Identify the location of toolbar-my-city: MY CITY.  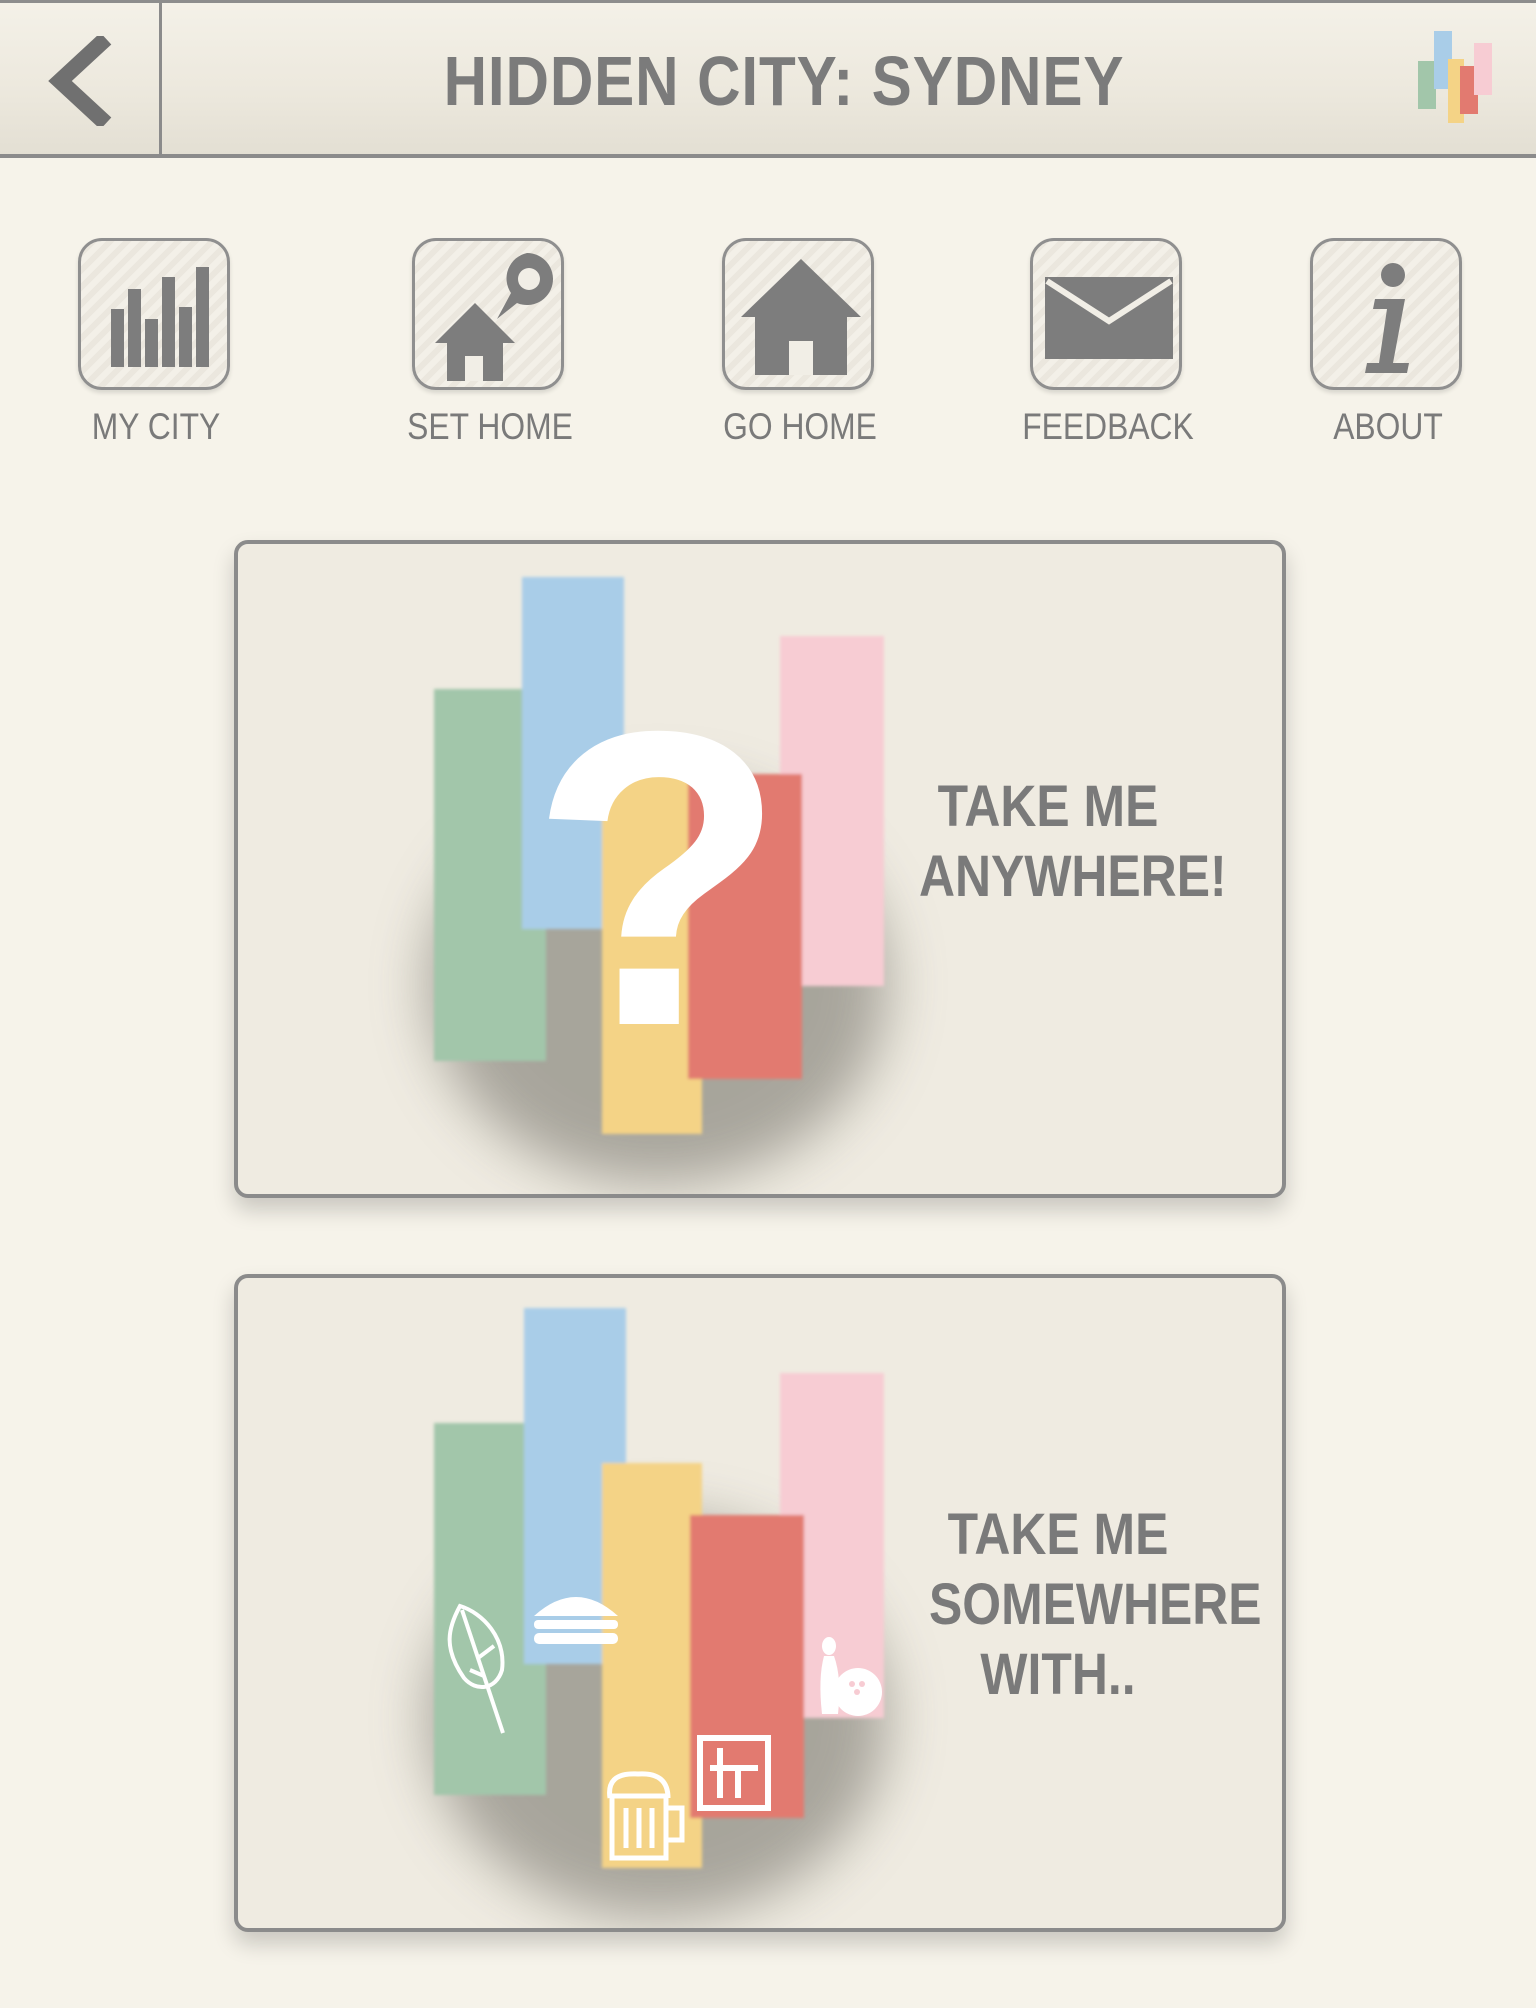
(156, 348).